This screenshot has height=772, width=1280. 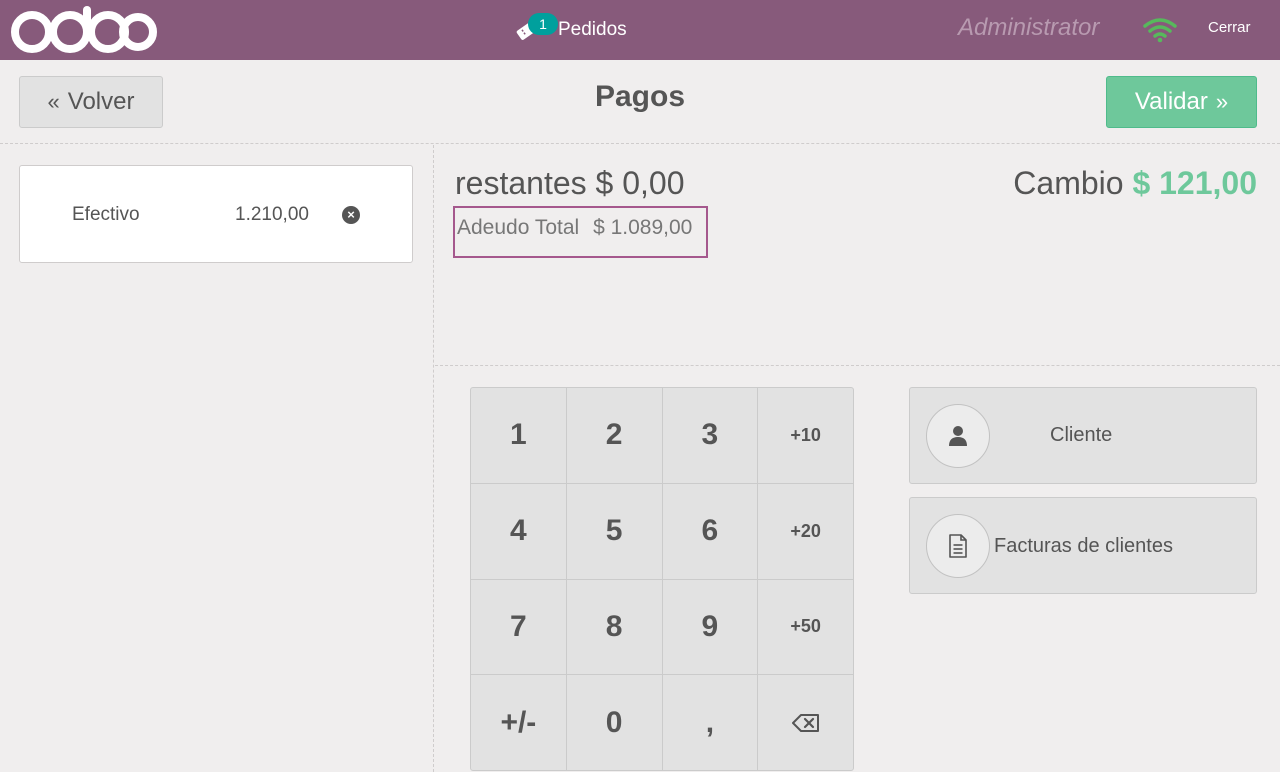 I want to click on validate-button-label: Validar, so click(x=1171, y=101).